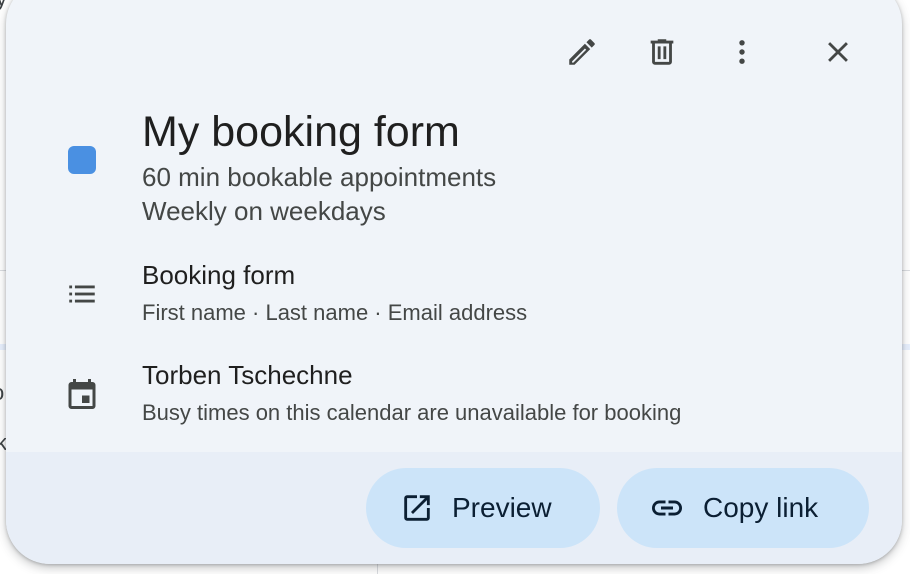  I want to click on background-text-fragment: y, so click(3, 6).